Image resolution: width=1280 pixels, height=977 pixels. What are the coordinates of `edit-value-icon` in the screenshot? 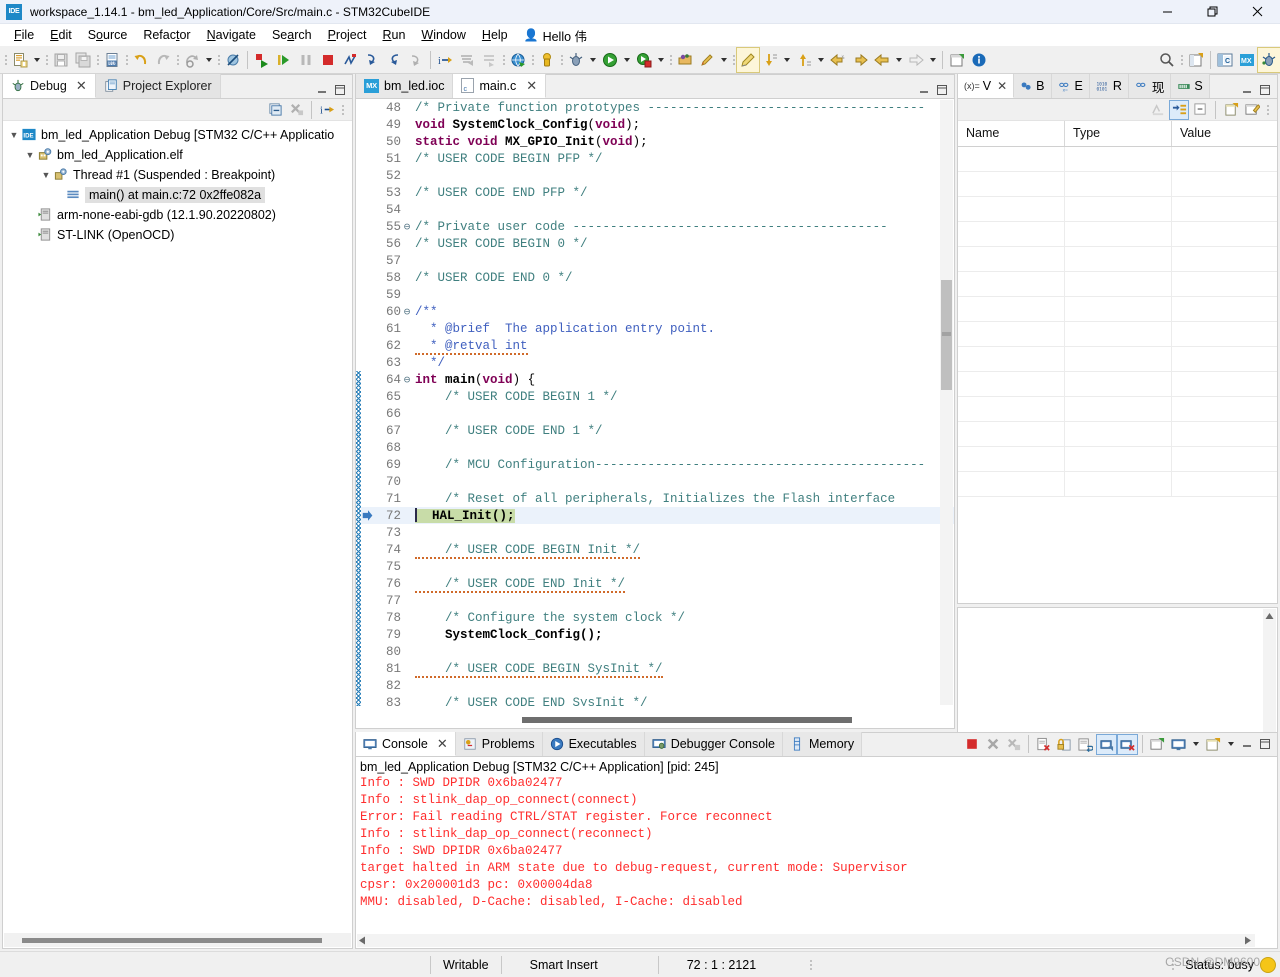 It's located at (1252, 110).